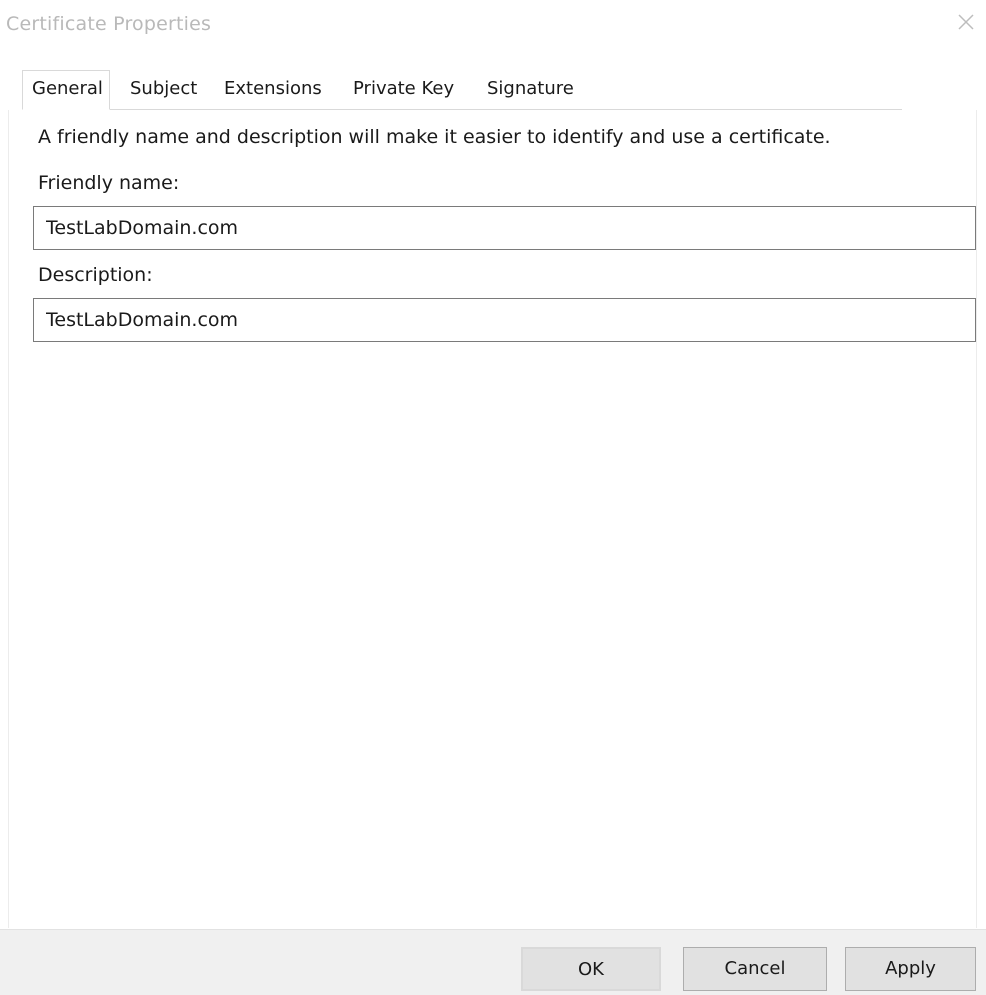  Describe the element at coordinates (66, 90) in the screenshot. I see `tab-general: General` at that location.